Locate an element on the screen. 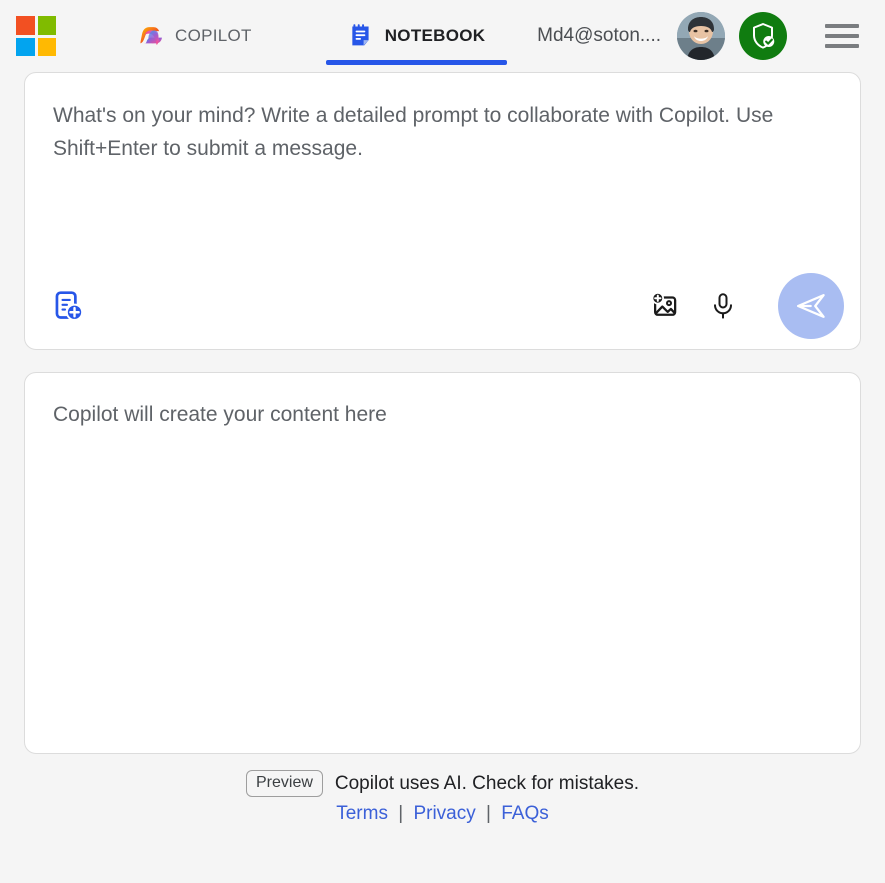 This screenshot has height=883, width=885. hamburger-menu-icon is located at coordinates (842, 36).